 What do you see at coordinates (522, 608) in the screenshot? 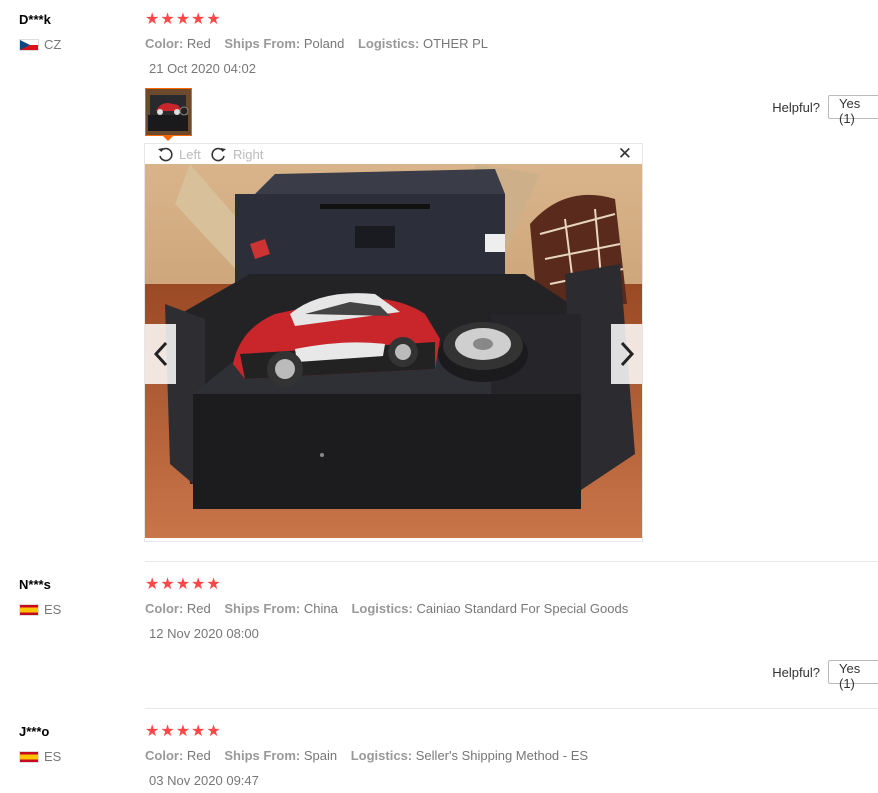
I see `logistics-value: Cainiao Standard For Special Goods` at bounding box center [522, 608].